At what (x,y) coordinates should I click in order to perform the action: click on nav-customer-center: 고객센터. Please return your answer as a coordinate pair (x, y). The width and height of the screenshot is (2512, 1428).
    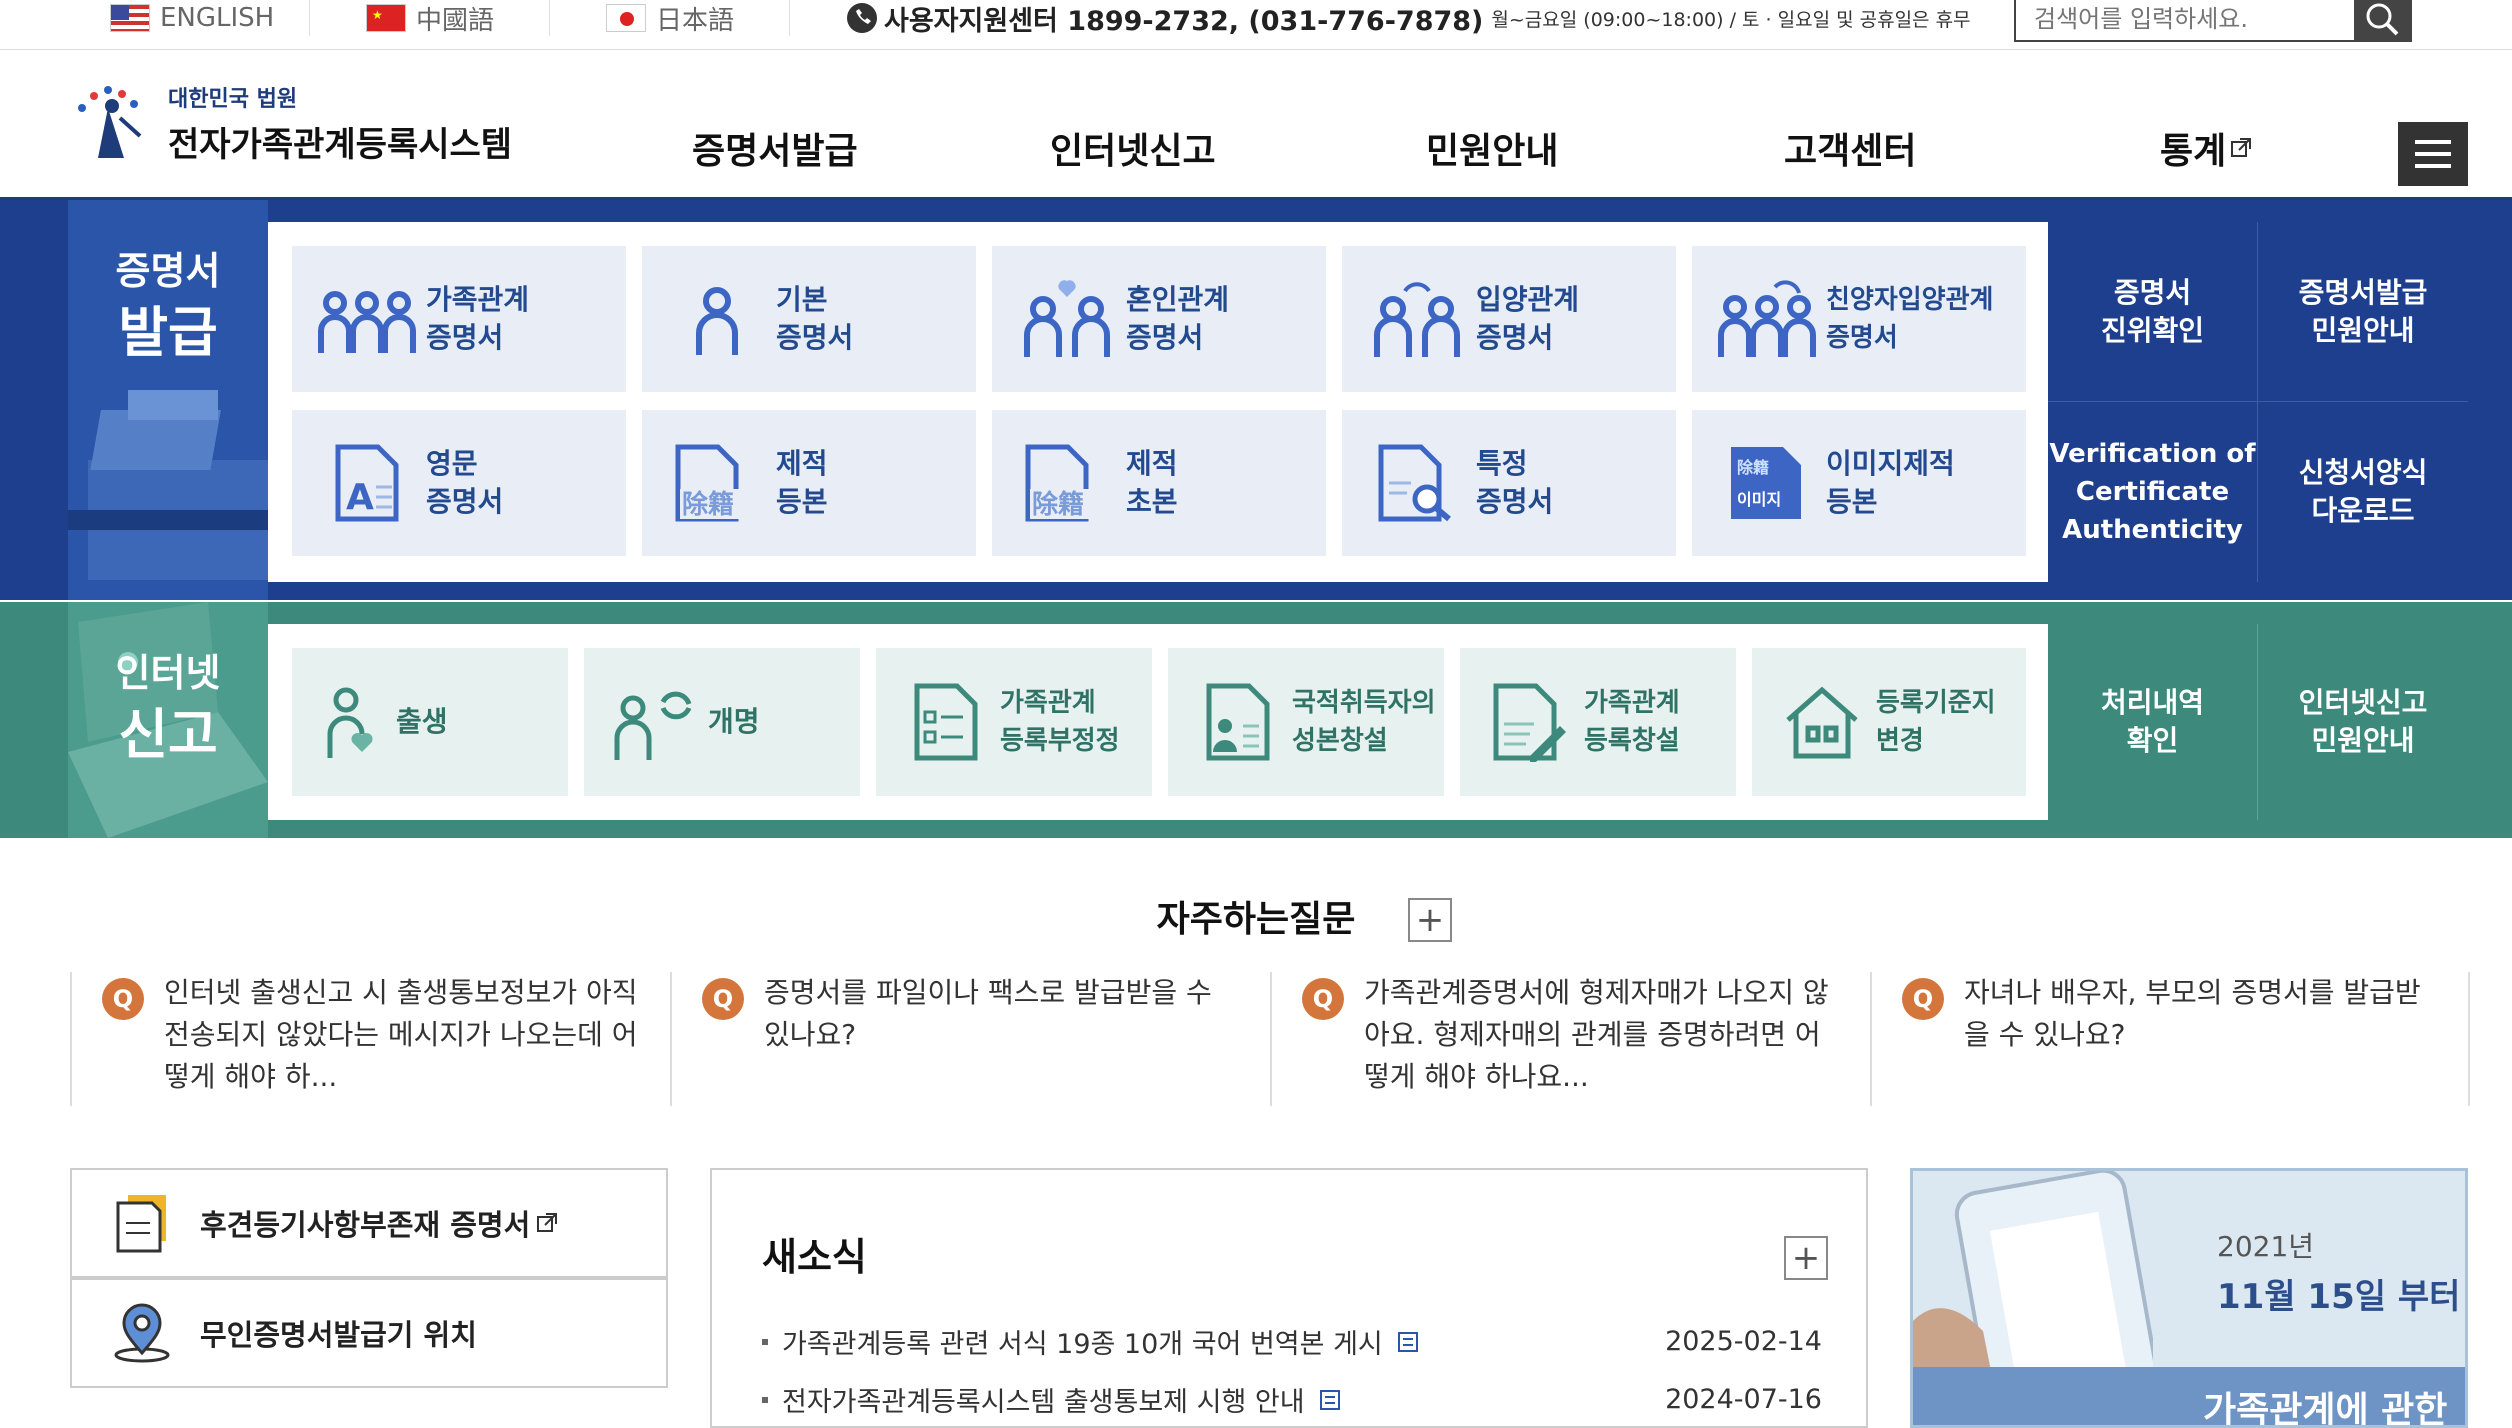
    Looking at the image, I should click on (1850, 148).